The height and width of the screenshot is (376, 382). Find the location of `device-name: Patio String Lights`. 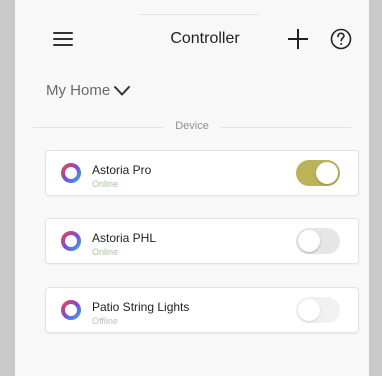

device-name: Patio String Lights is located at coordinates (141, 307).